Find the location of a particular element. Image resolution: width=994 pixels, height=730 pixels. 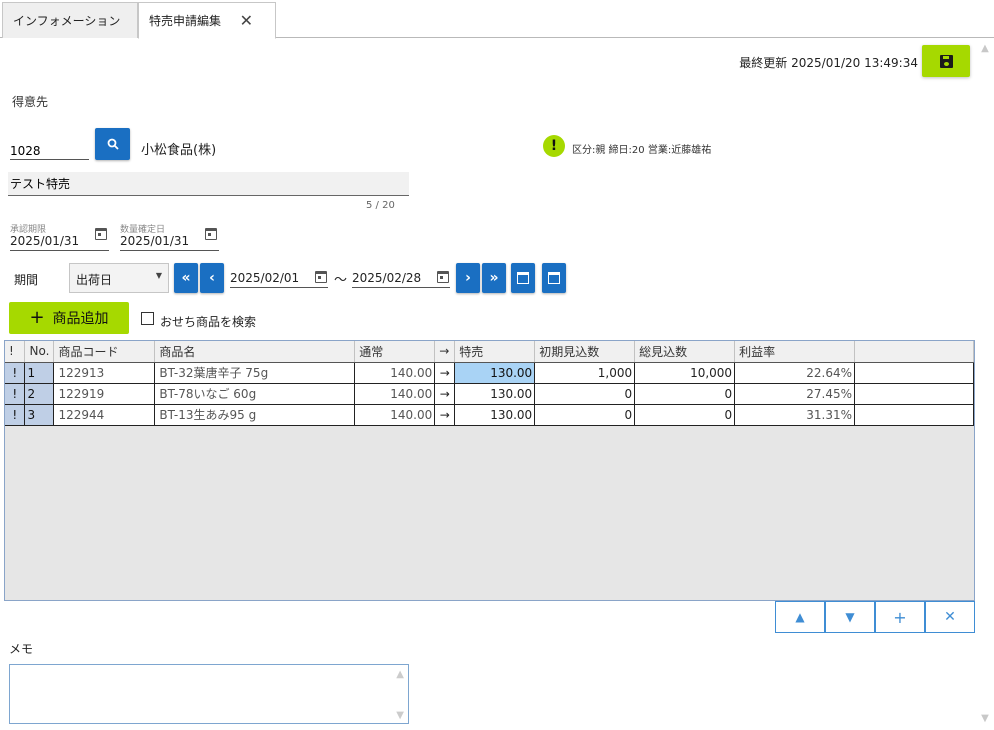

table-header-row: ! No. 商品コード 商品名 通常 → 特売 初期見込数 総見込数 利益率 is located at coordinates (489, 352).